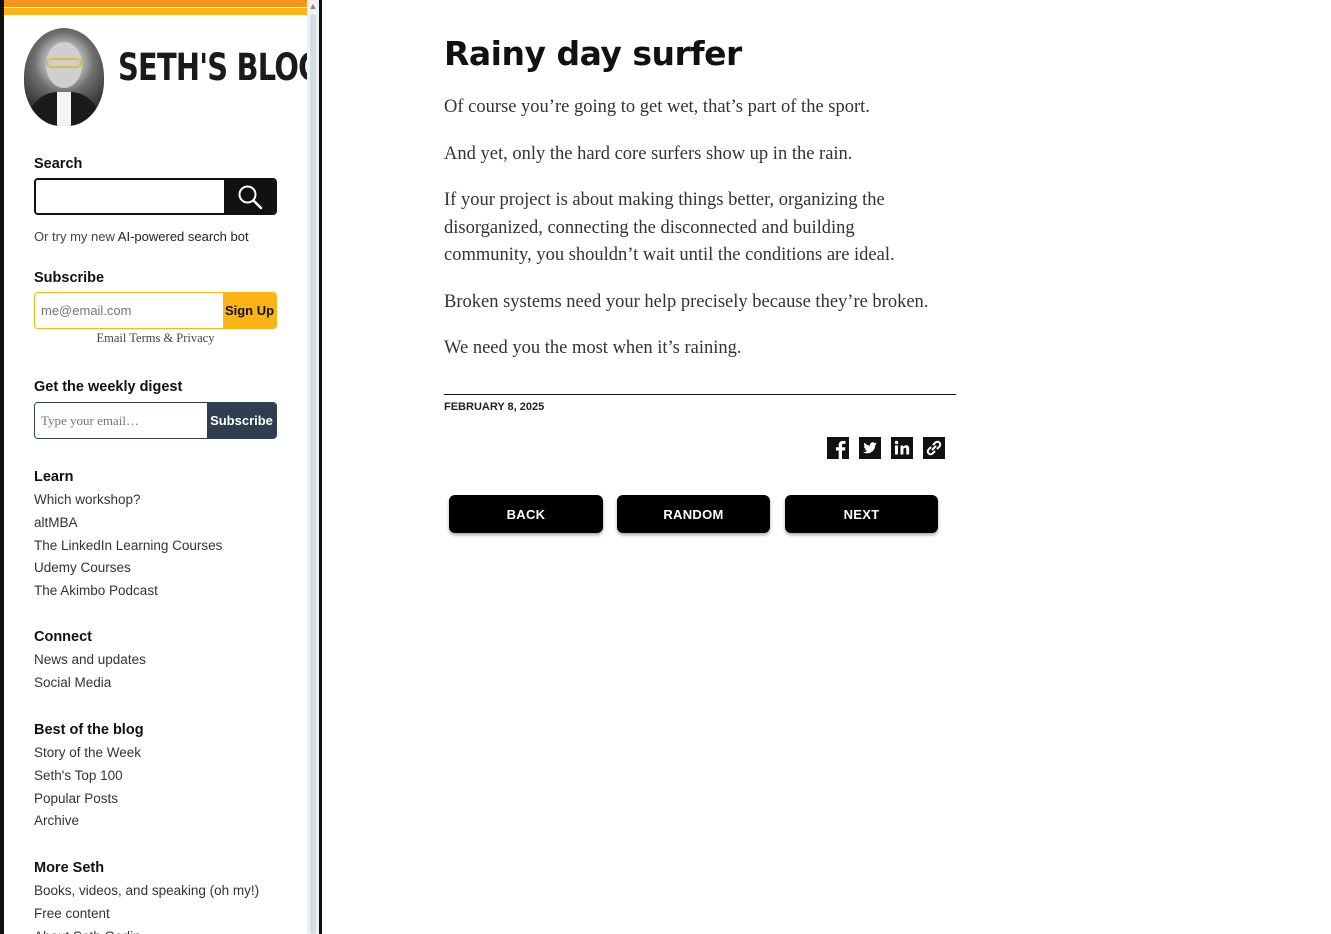 Image resolution: width=1331 pixels, height=934 pixels. I want to click on sidebar-link-social-media: Social Media, so click(90, 683).